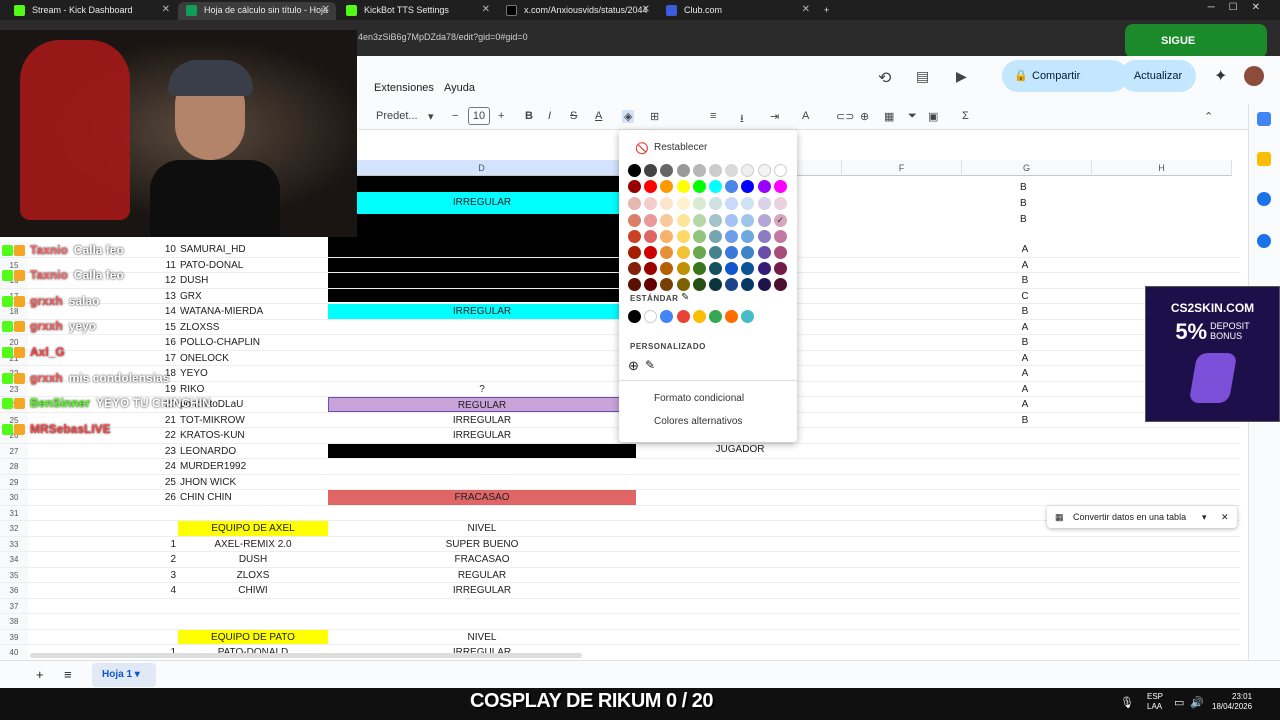  What do you see at coordinates (166, 10) in the screenshot?
I see `close-icon: ✕` at bounding box center [166, 10].